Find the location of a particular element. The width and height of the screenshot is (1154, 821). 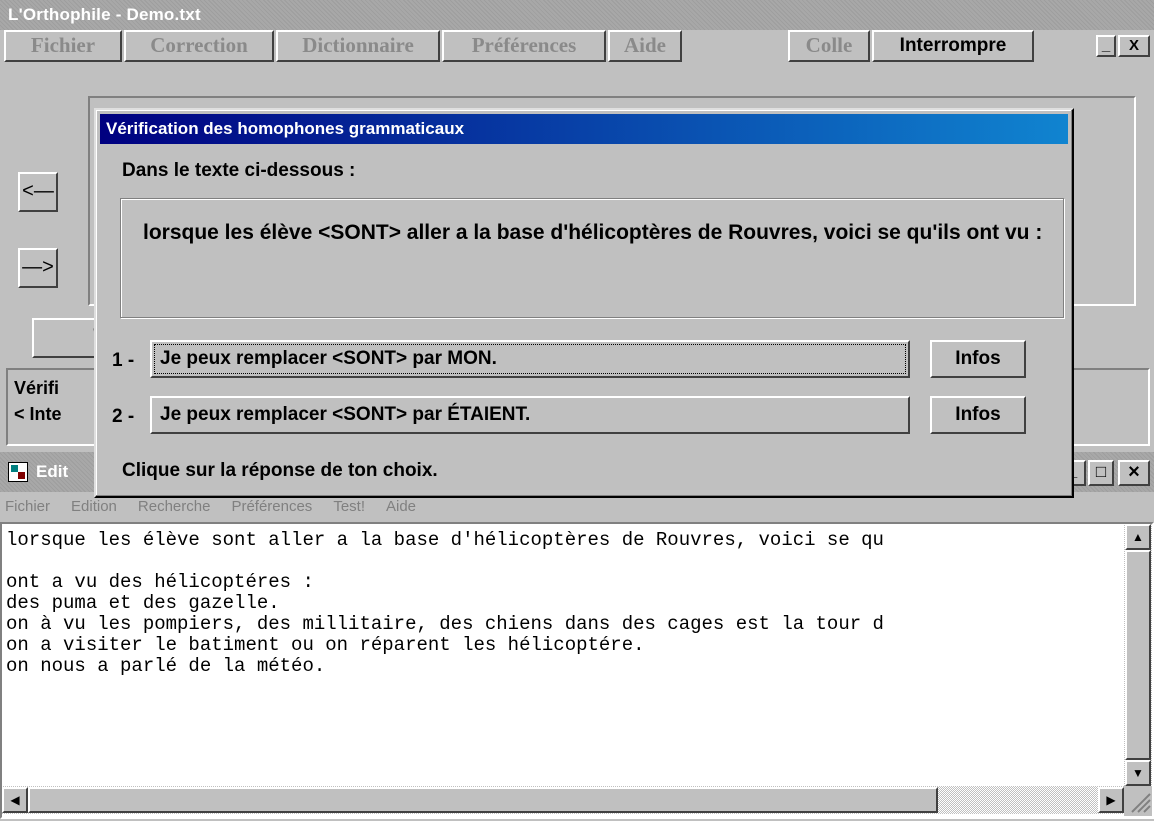

horizontal-scroll-thumb is located at coordinates (483, 800).